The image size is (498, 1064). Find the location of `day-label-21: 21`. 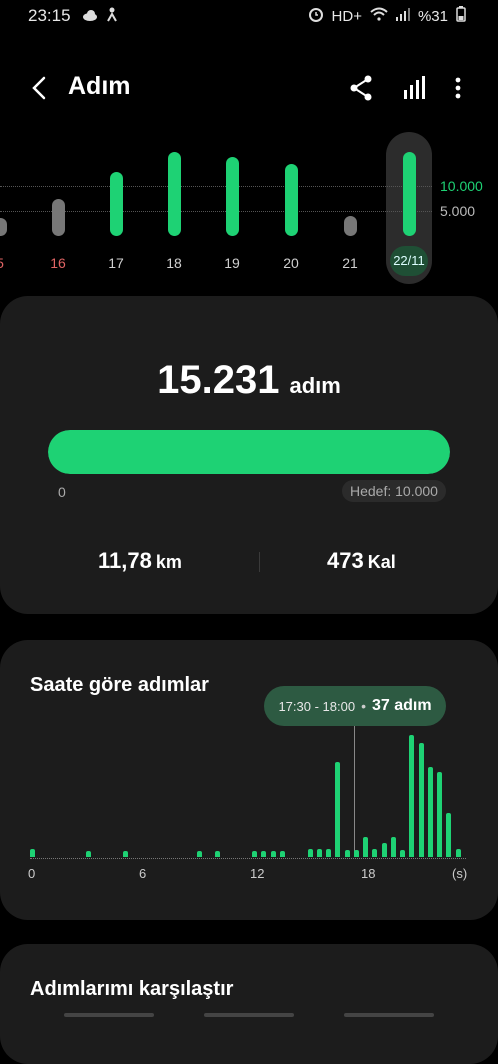

day-label-21: 21 is located at coordinates (350, 263).